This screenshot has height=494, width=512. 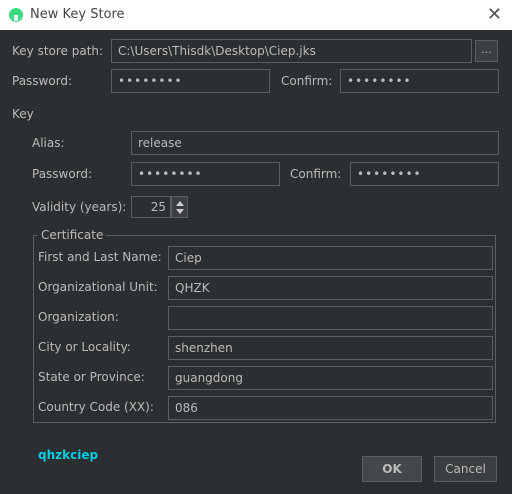 I want to click on key-store-path-label: Key store path:, so click(x=58, y=51).